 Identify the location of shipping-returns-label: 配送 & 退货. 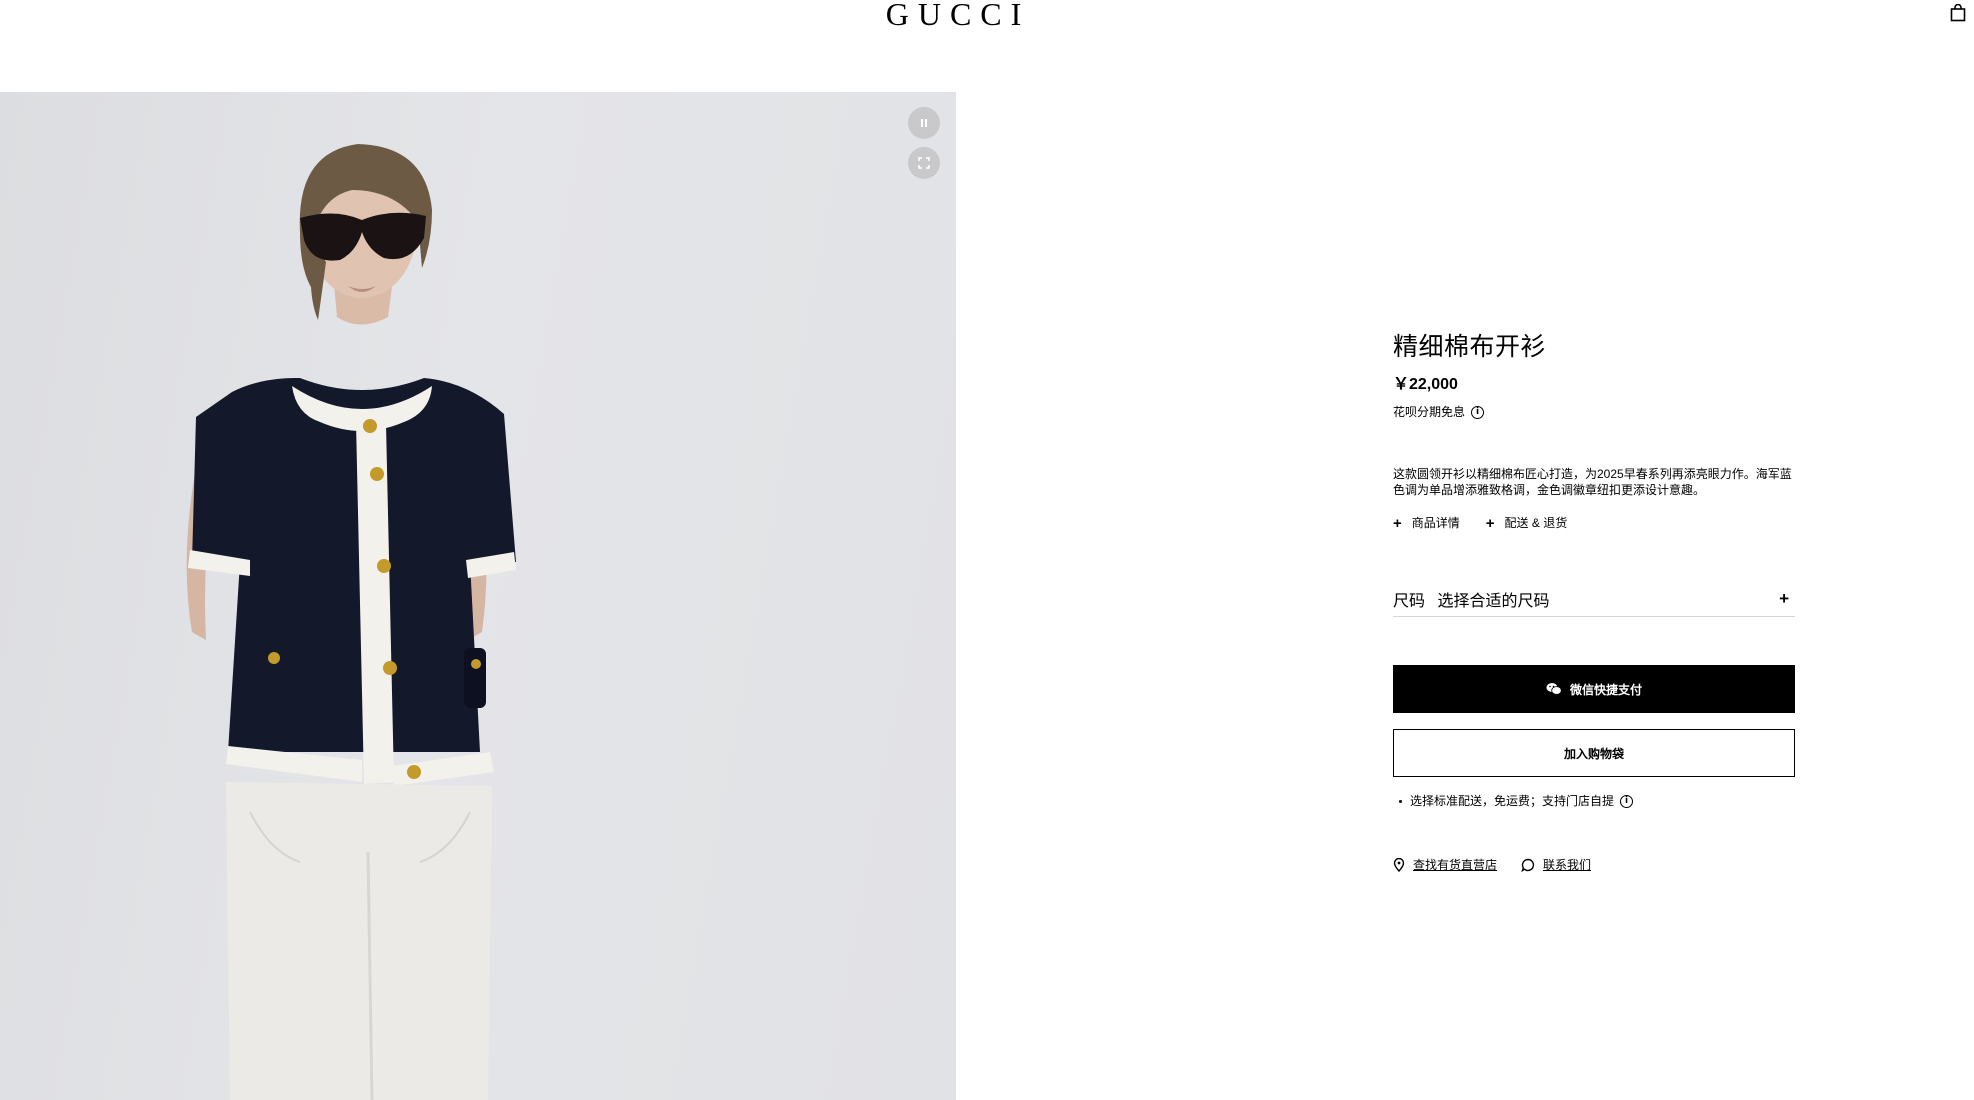
(1536, 523).